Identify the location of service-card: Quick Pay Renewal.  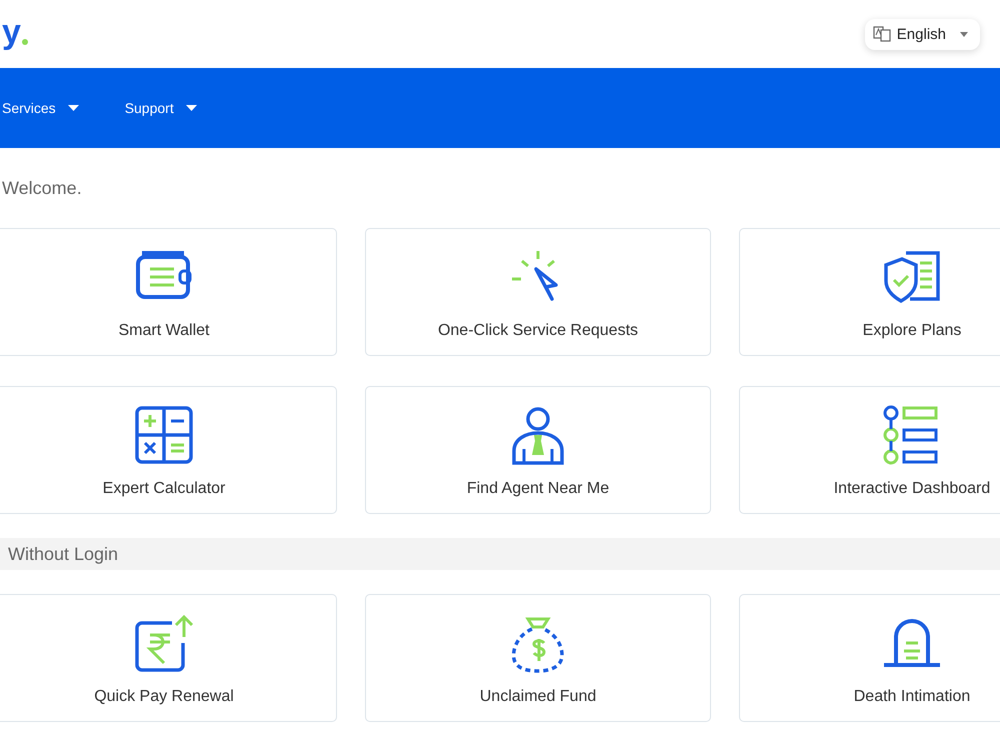
(168, 658).